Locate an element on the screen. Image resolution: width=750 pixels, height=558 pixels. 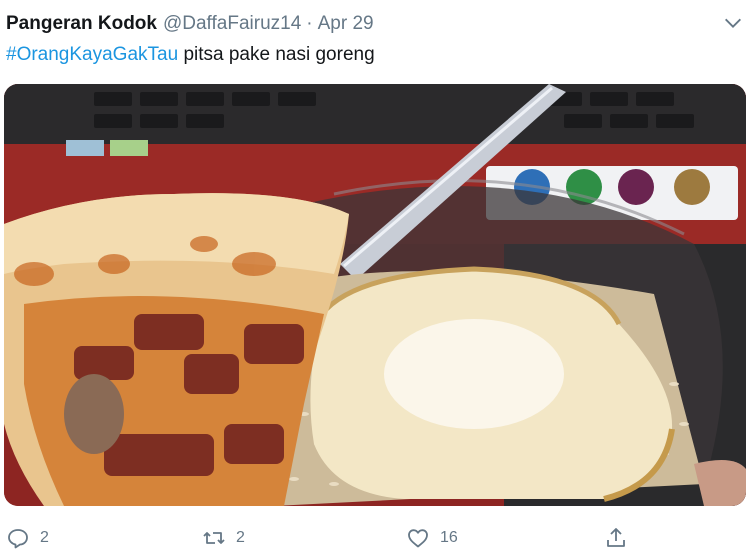
reply-button: 2 is located at coordinates (27, 538).